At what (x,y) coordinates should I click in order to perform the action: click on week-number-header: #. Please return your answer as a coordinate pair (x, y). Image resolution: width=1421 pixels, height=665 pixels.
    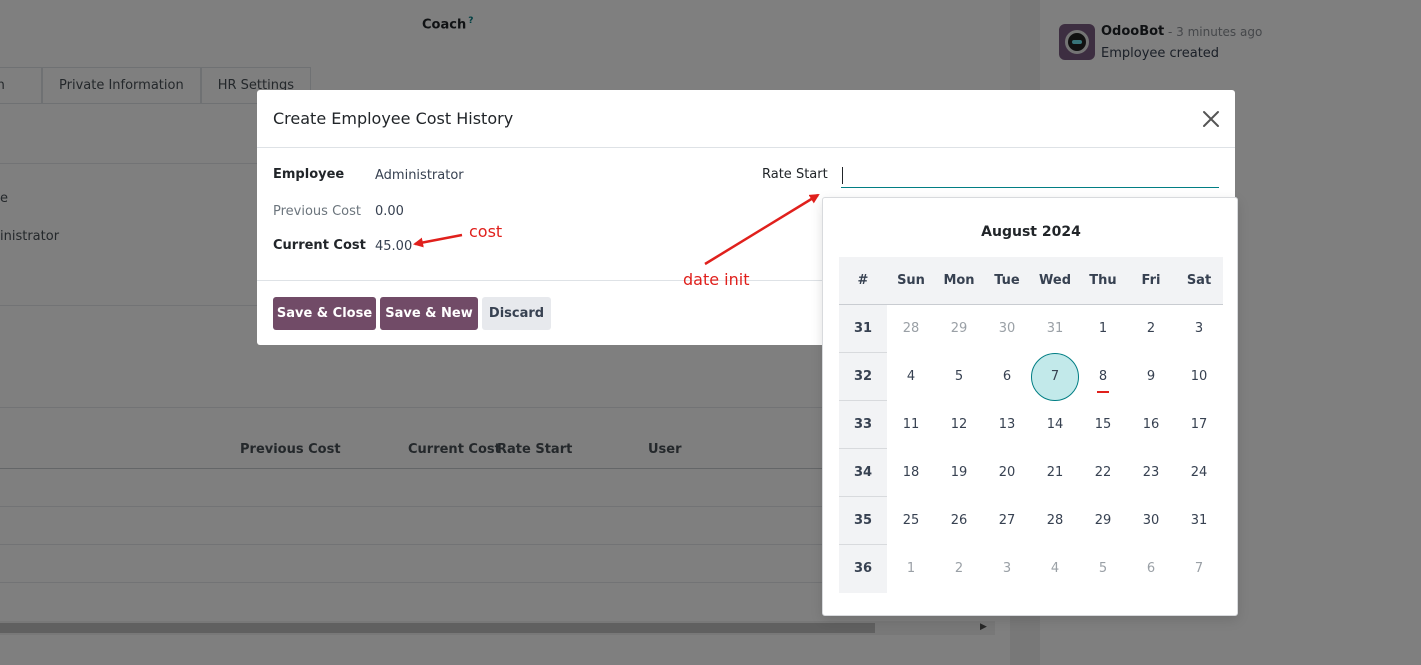
    Looking at the image, I should click on (863, 280).